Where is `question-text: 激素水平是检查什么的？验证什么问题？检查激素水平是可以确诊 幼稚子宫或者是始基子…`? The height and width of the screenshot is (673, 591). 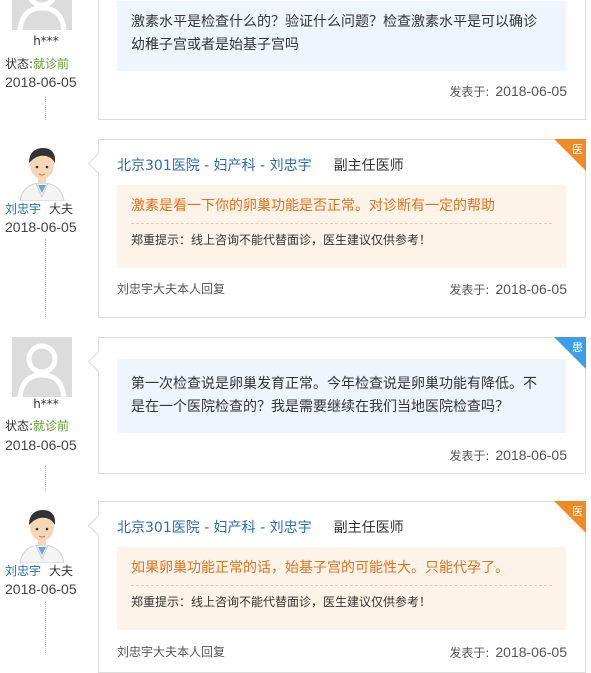 question-text: 激素水平是检查什么的？验证什么问题？检查激素水平是可以确诊 幼稚子宫或者是始基子… is located at coordinates (341, 36).